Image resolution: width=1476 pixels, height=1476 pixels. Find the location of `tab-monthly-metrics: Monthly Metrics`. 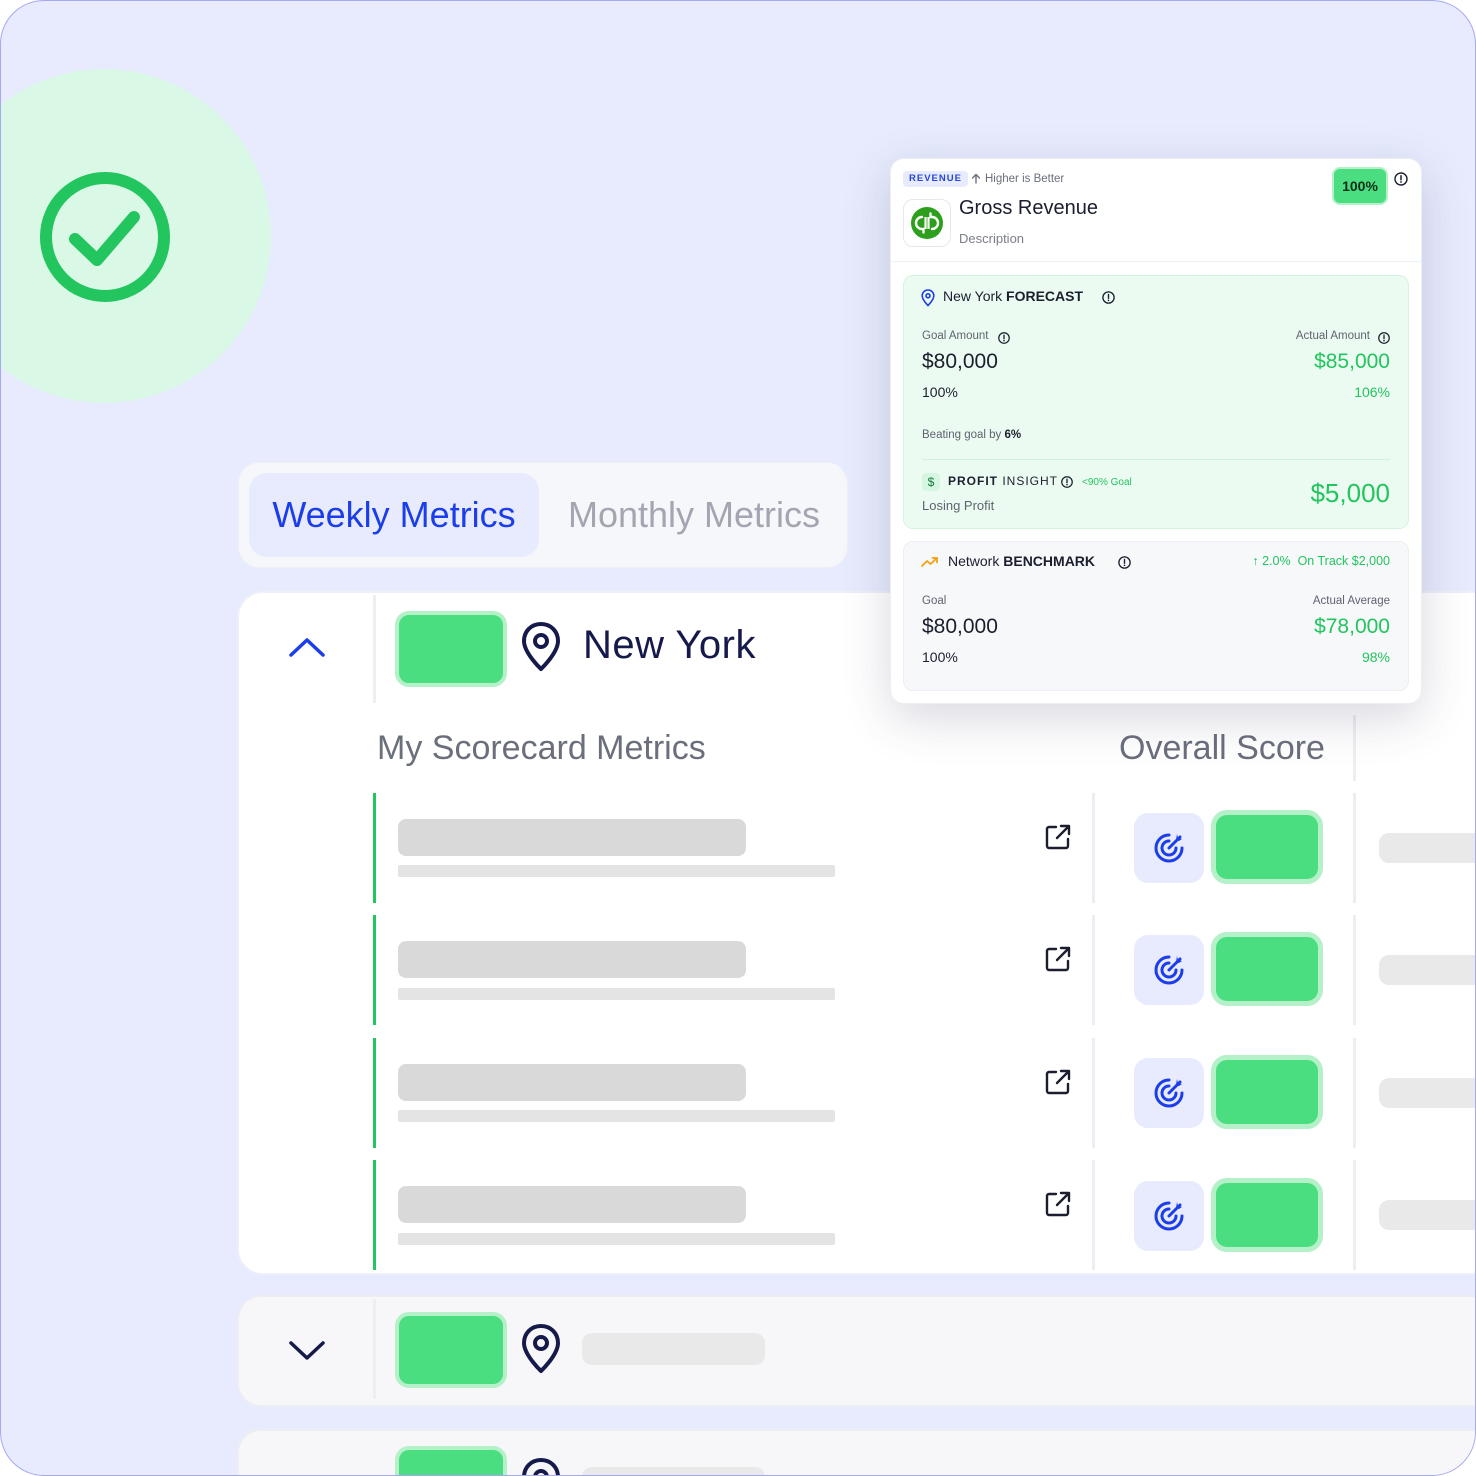

tab-monthly-metrics: Monthly Metrics is located at coordinates (694, 515).